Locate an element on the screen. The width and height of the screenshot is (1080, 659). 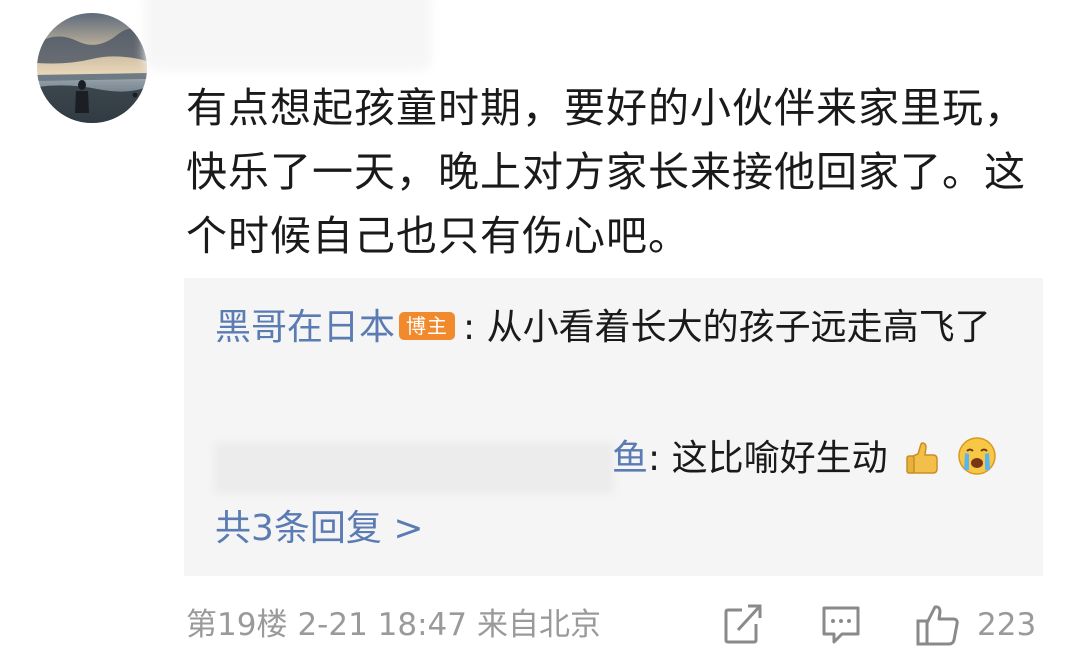
username-blurred is located at coordinates (288, 31).